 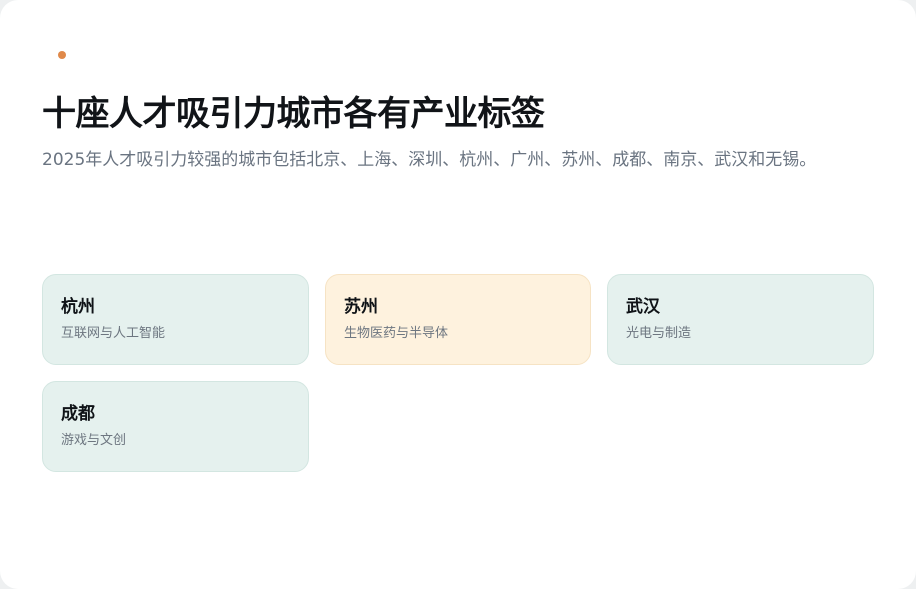 What do you see at coordinates (175, 319) in the screenshot?
I see `city-card-hangzhou: 杭州 互联网与人工智能` at bounding box center [175, 319].